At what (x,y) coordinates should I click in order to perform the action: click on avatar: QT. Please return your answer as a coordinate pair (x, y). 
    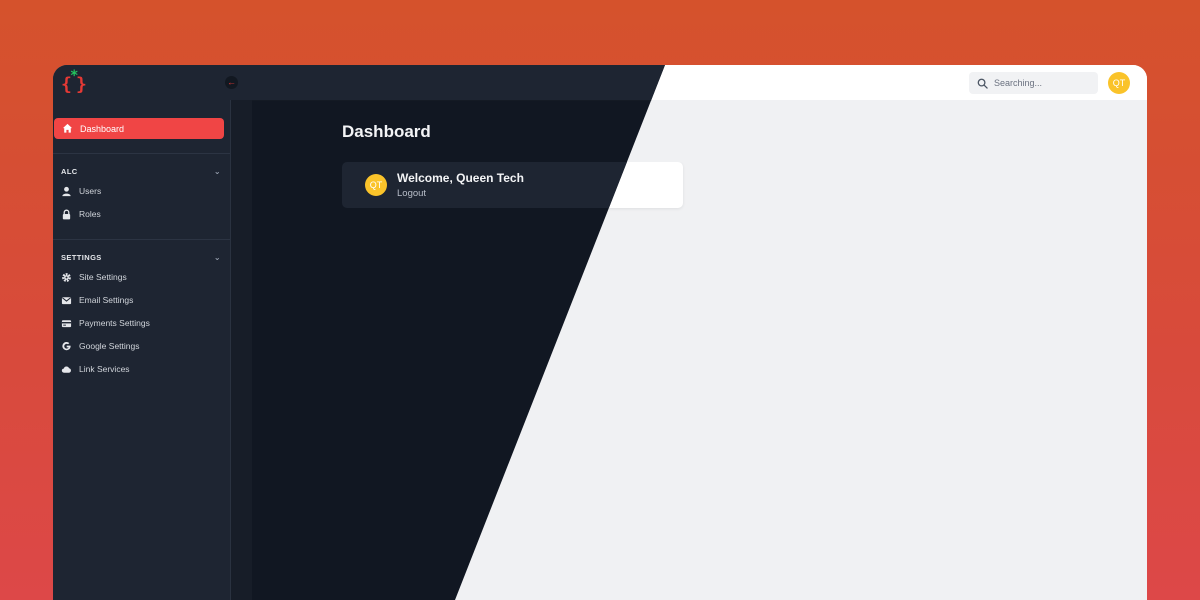
    Looking at the image, I should click on (376, 185).